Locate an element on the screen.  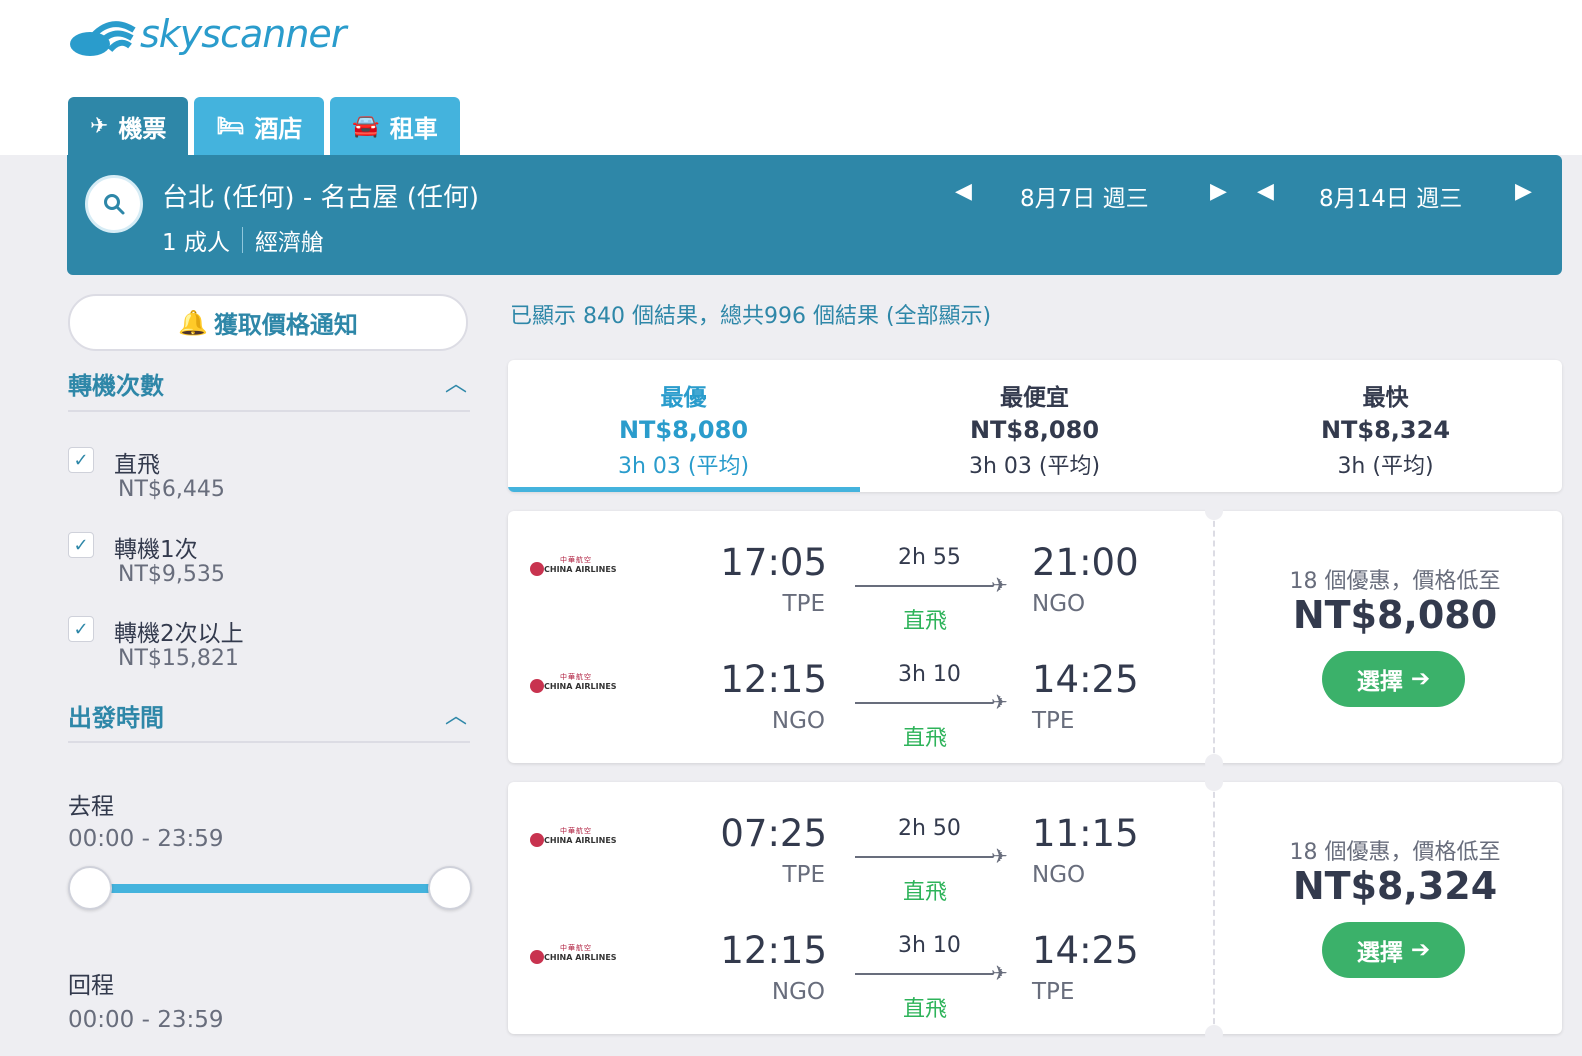
card-divider is located at coordinates (1214, 908).